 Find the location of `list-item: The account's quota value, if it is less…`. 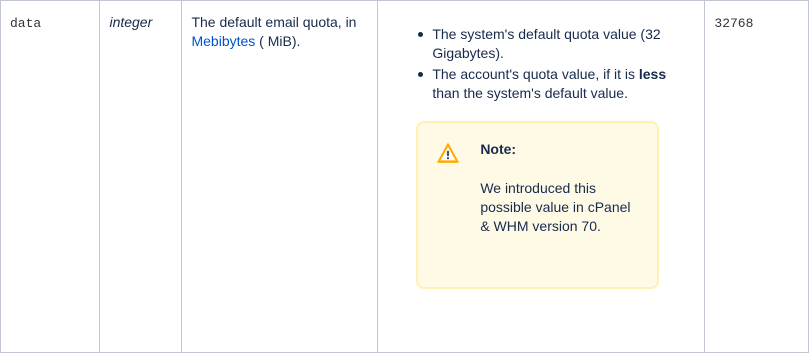

list-item: The account's quota value, if it is less… is located at coordinates (547, 84).